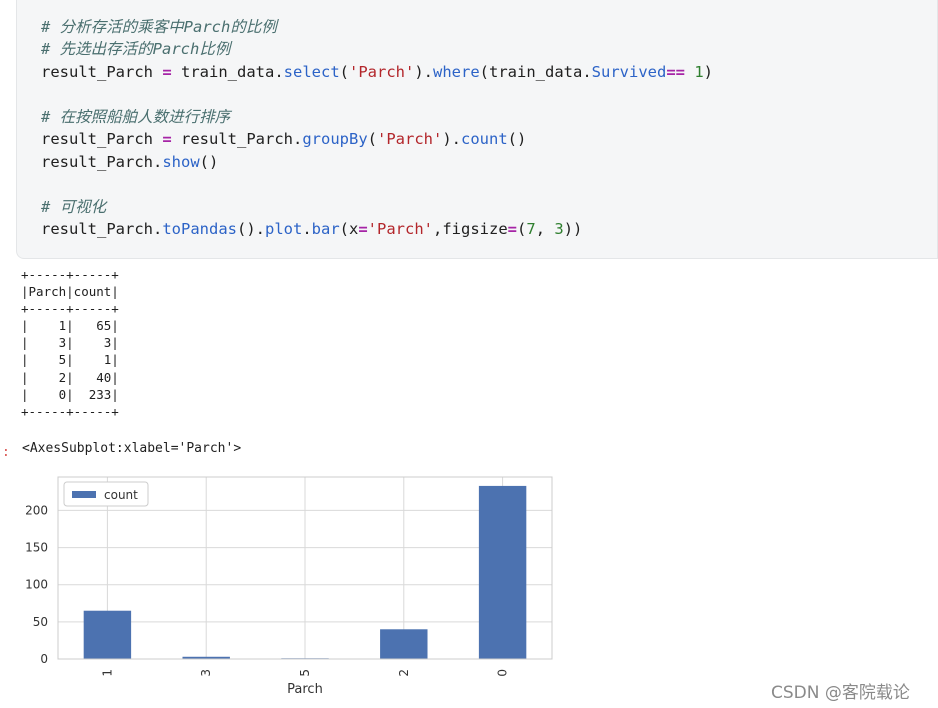 This screenshot has width=938, height=708. Describe the element at coordinates (305, 689) in the screenshot. I see `x-axis-label: Parch` at that location.